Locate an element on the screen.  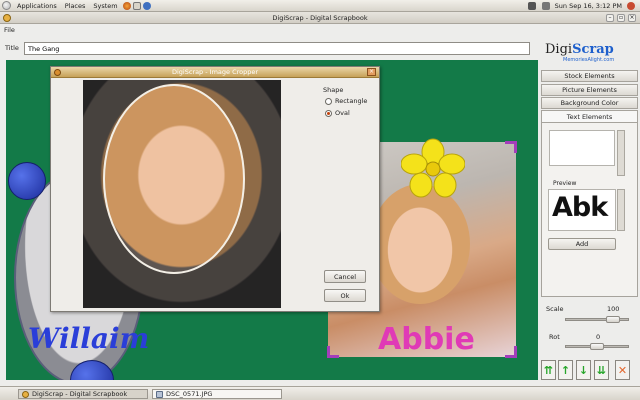
taskbar-app-icon is located at coordinates (25, 394).